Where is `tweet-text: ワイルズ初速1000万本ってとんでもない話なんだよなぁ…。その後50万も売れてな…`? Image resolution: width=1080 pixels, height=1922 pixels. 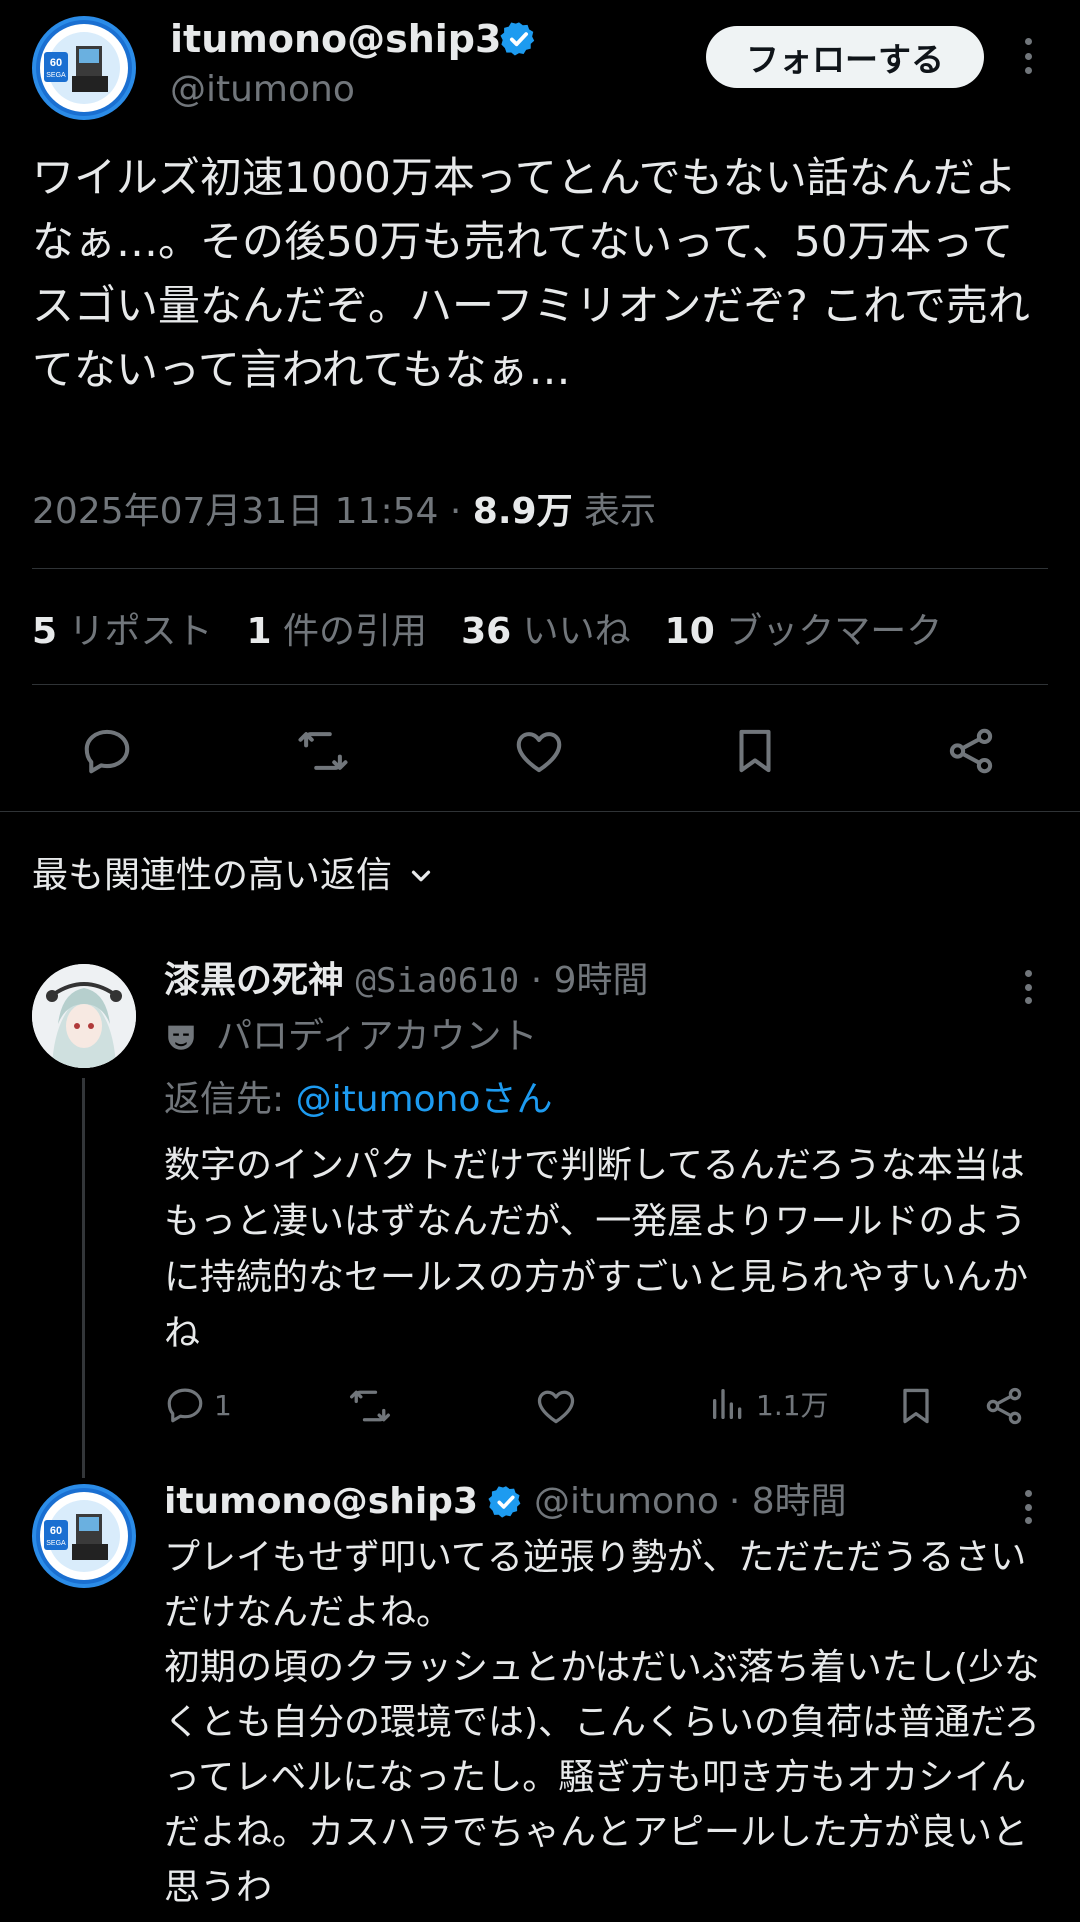 tweet-text: ワイルズ初速1000万本ってとんでもない話なんだよなぁ…。その後50万も売れてな… is located at coordinates (531, 273).